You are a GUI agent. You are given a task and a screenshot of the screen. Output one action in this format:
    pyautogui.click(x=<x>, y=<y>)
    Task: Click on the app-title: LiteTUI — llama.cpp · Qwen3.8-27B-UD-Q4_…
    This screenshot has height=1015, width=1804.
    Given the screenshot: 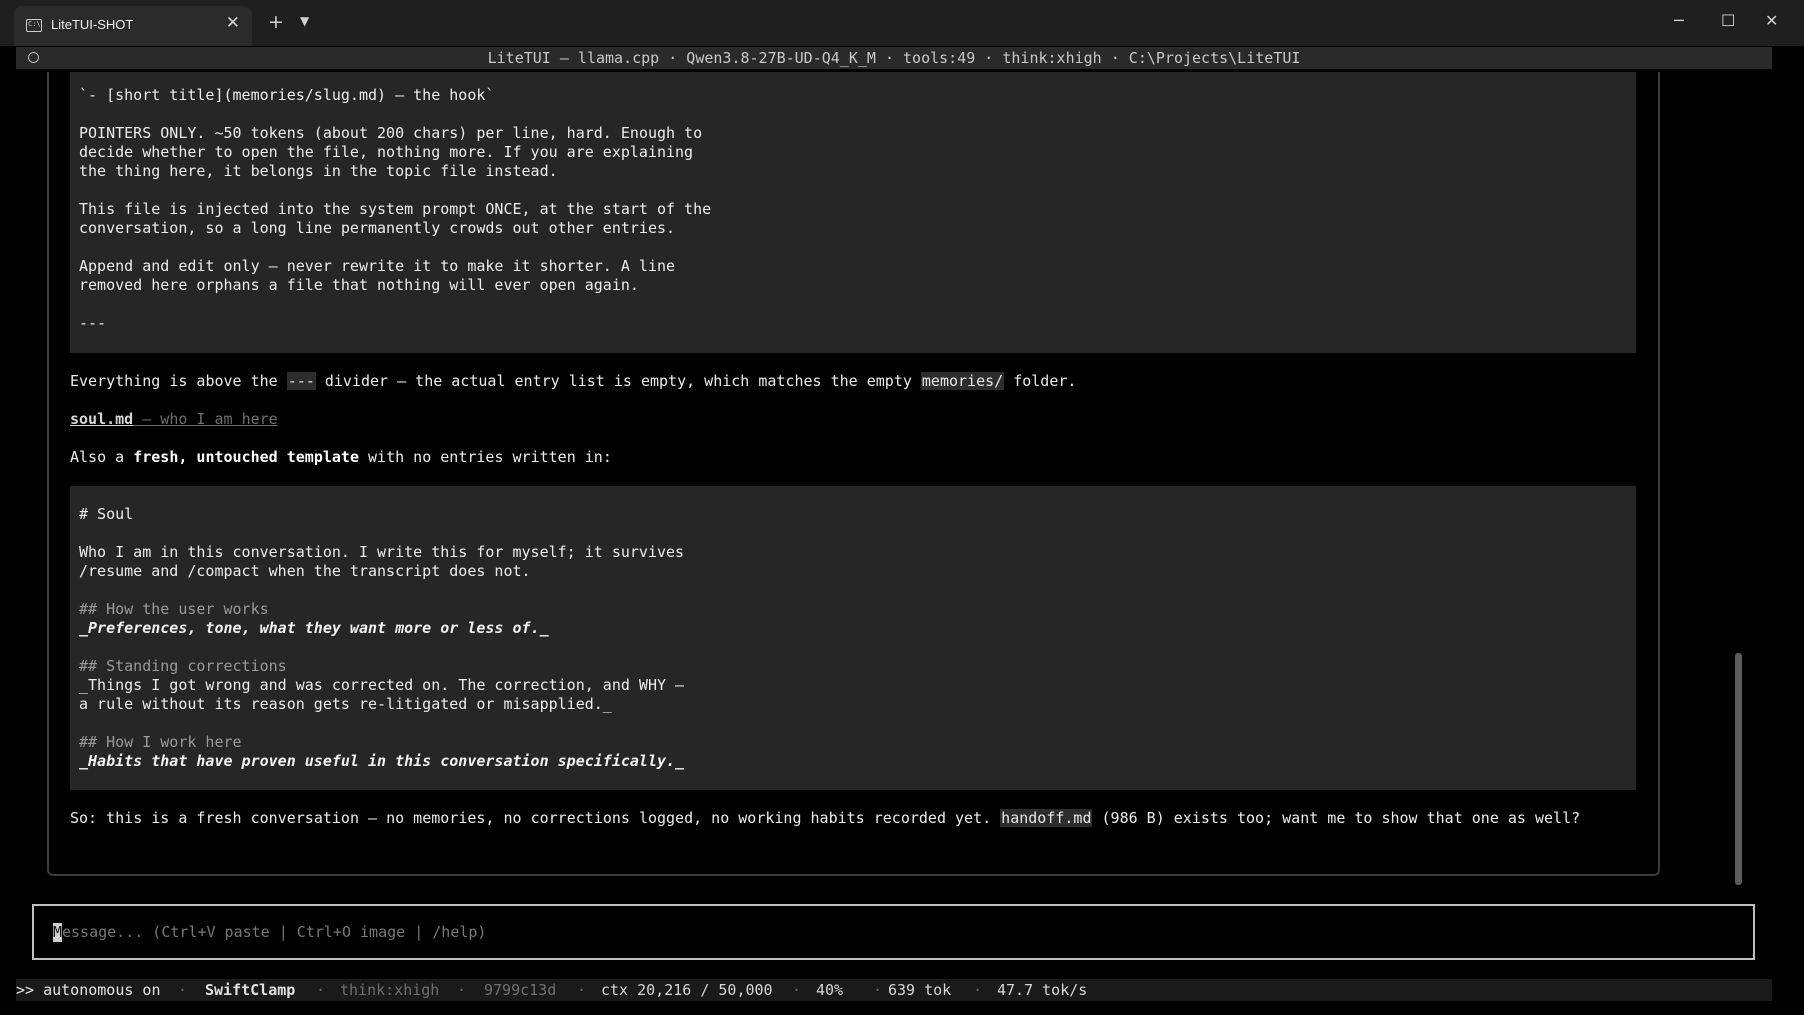 What is the action you would take?
    pyautogui.click(x=894, y=58)
    